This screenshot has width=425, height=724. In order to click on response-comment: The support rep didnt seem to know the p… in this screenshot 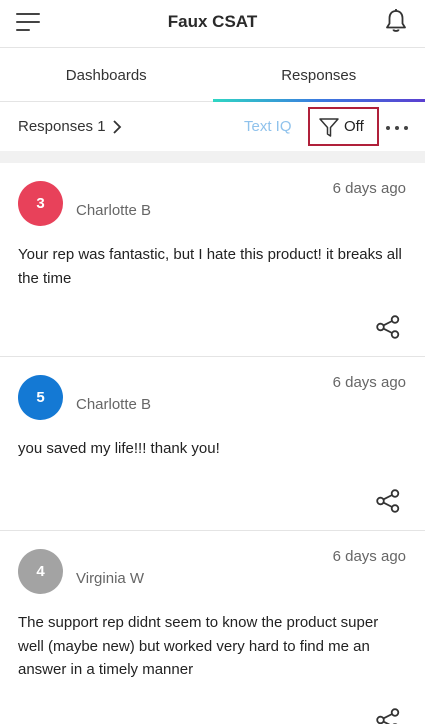, I will do `click(198, 646)`.